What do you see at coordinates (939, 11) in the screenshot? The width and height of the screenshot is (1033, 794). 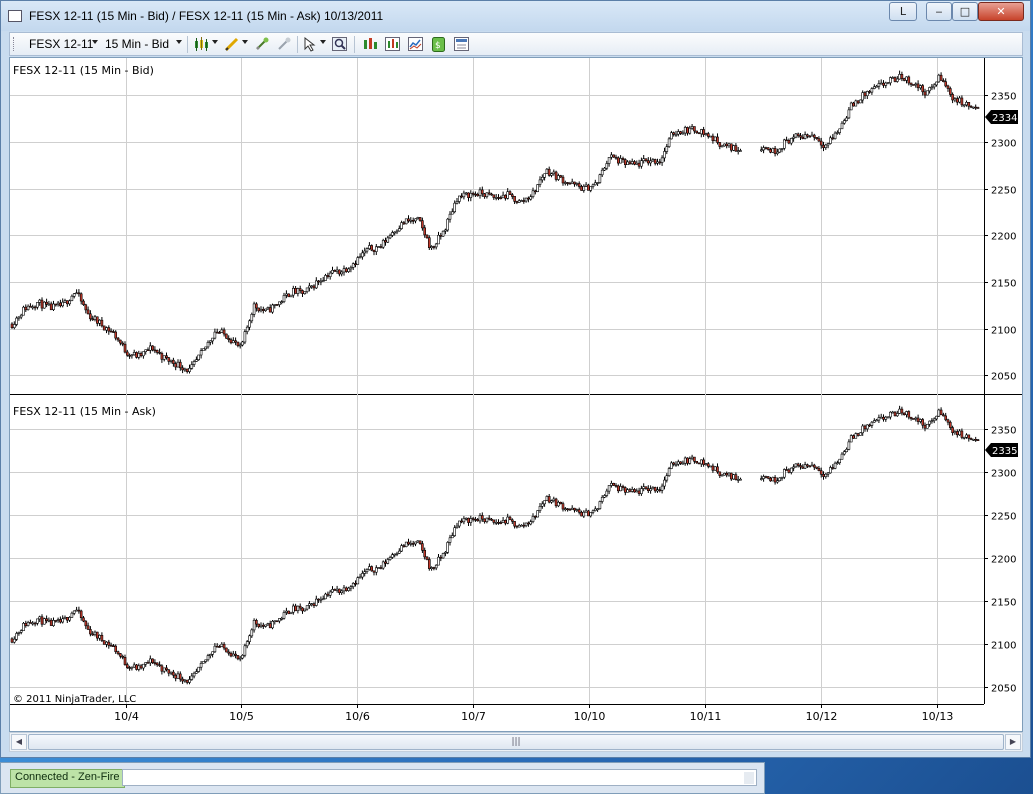 I see `minimize-button: ‒` at bounding box center [939, 11].